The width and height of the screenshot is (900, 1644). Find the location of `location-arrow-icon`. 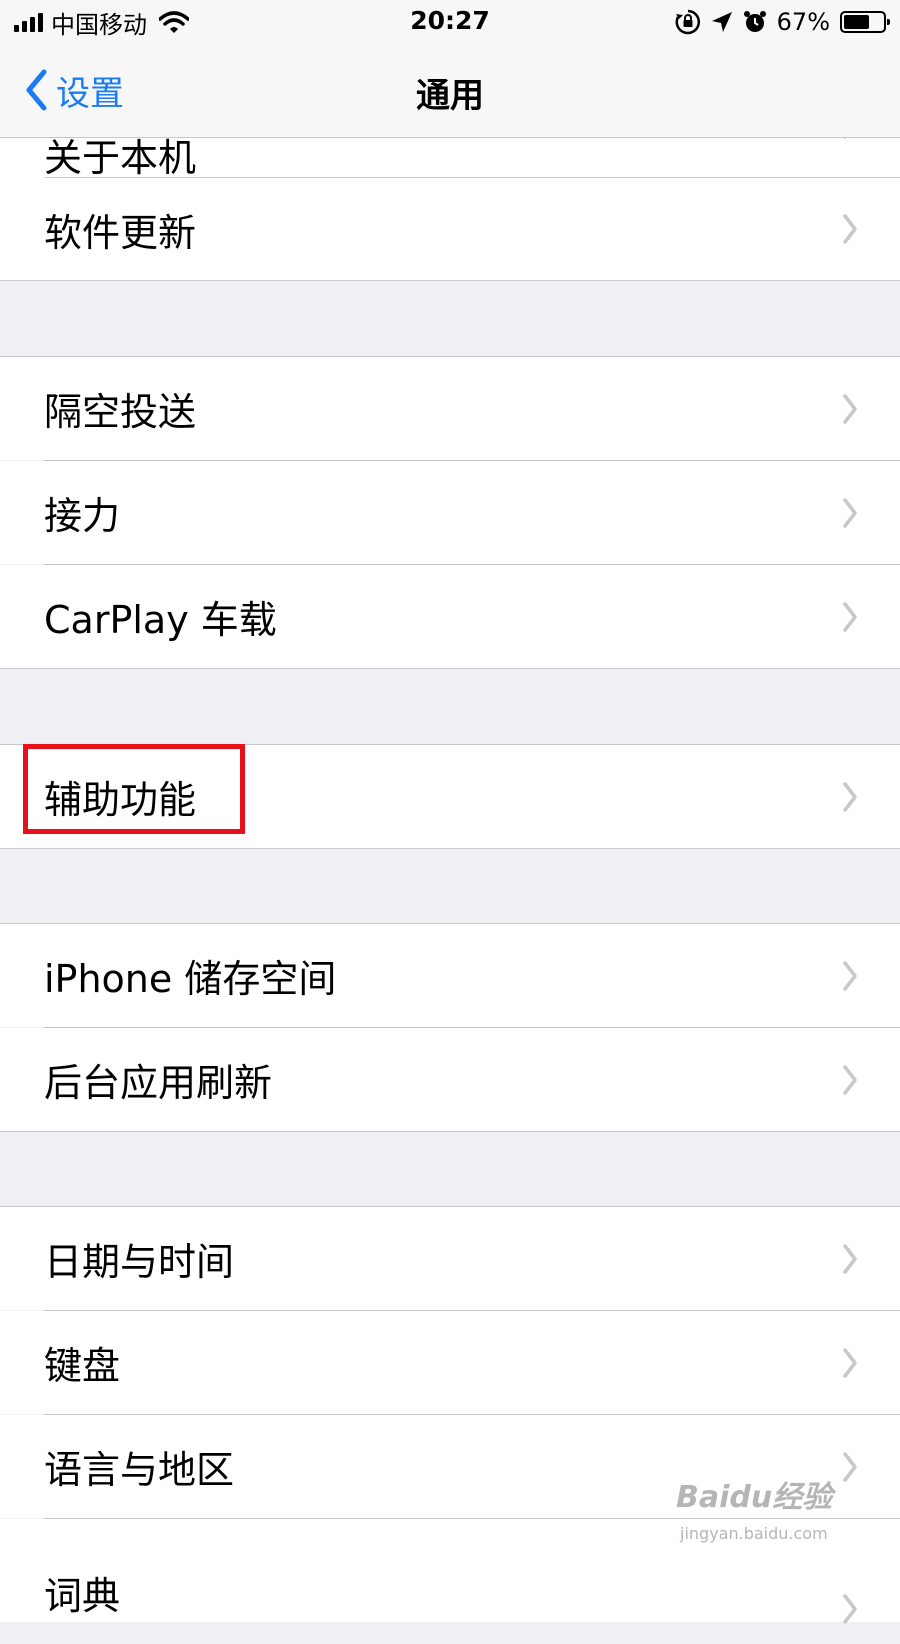

location-arrow-icon is located at coordinates (721, 22).